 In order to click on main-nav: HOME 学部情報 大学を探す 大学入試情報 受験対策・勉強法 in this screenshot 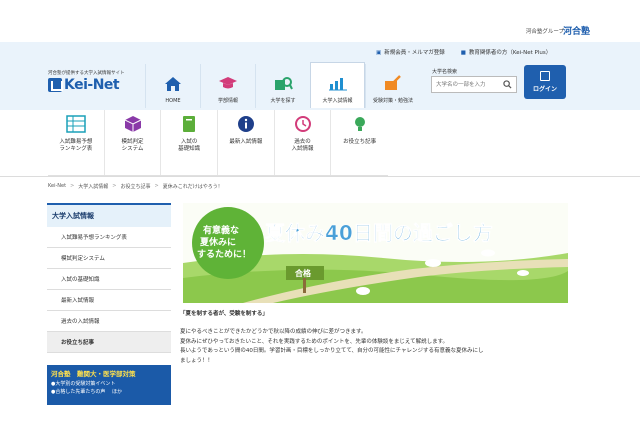, I will do `click(282, 85)`.